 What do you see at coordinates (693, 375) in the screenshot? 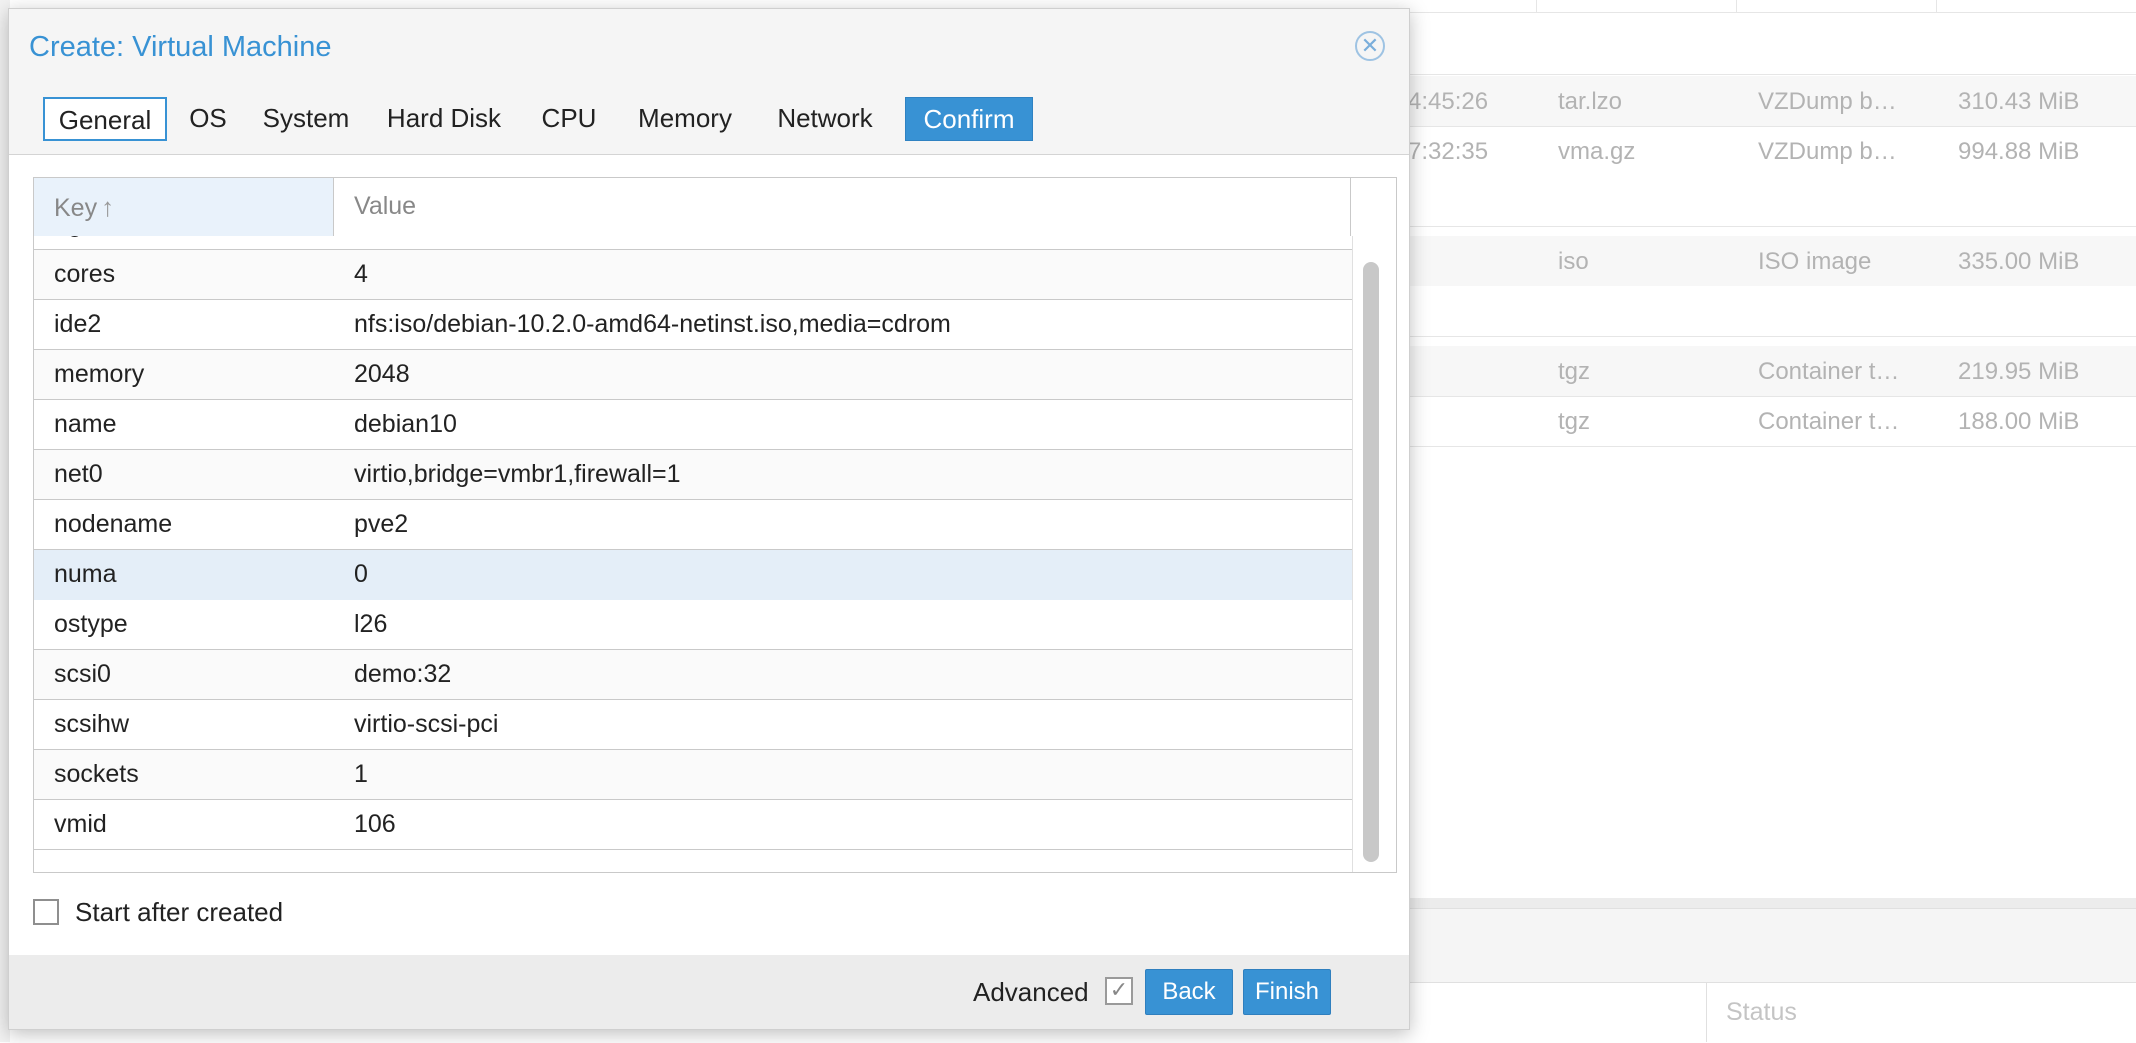
I see `table-row: memory 2048` at bounding box center [693, 375].